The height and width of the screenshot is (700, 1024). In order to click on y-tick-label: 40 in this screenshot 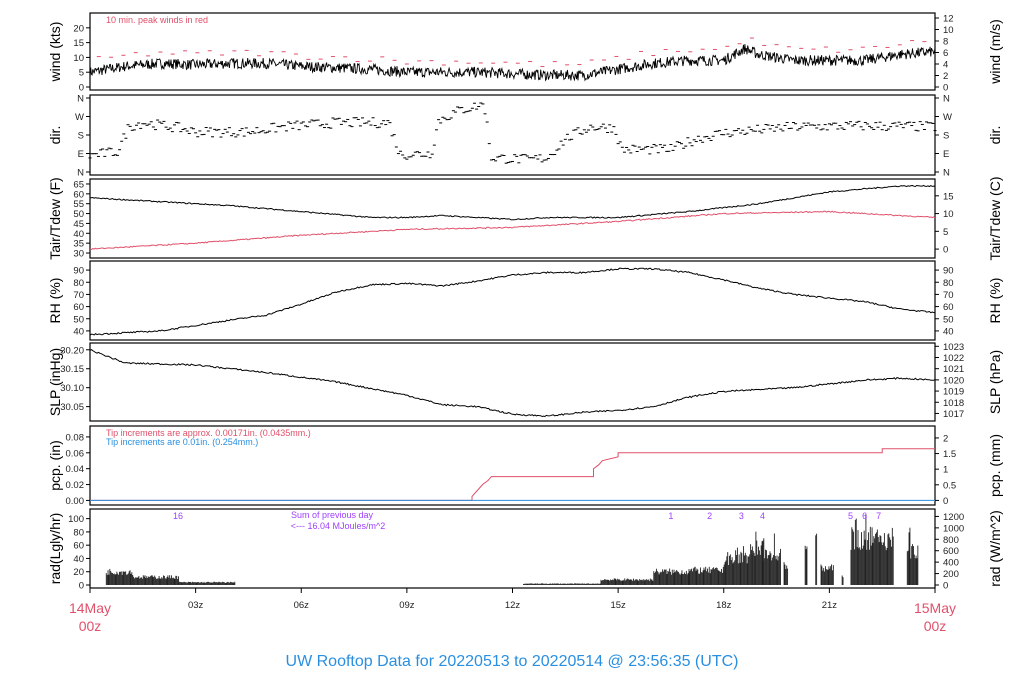, I will do `click(78, 234)`.